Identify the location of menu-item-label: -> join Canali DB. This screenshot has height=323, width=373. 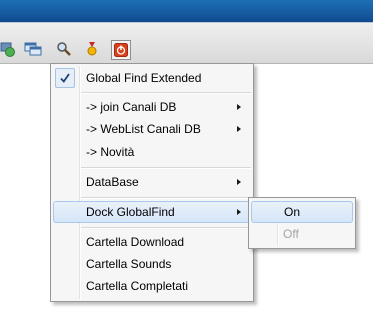
(131, 107).